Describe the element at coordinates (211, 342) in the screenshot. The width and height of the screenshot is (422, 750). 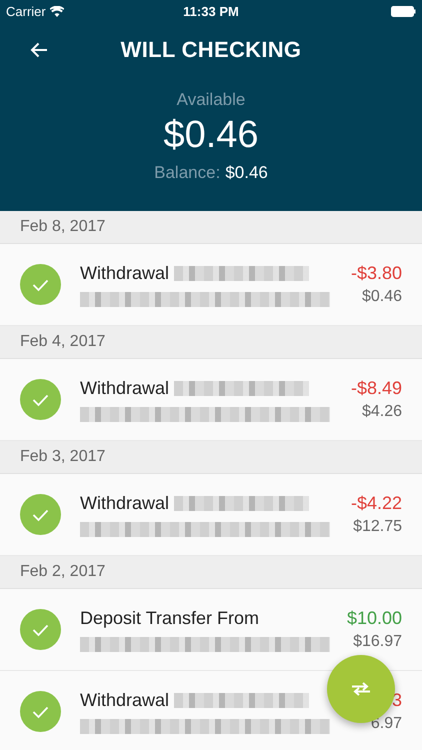
I see `date-header: Feb 4, 2017` at that location.